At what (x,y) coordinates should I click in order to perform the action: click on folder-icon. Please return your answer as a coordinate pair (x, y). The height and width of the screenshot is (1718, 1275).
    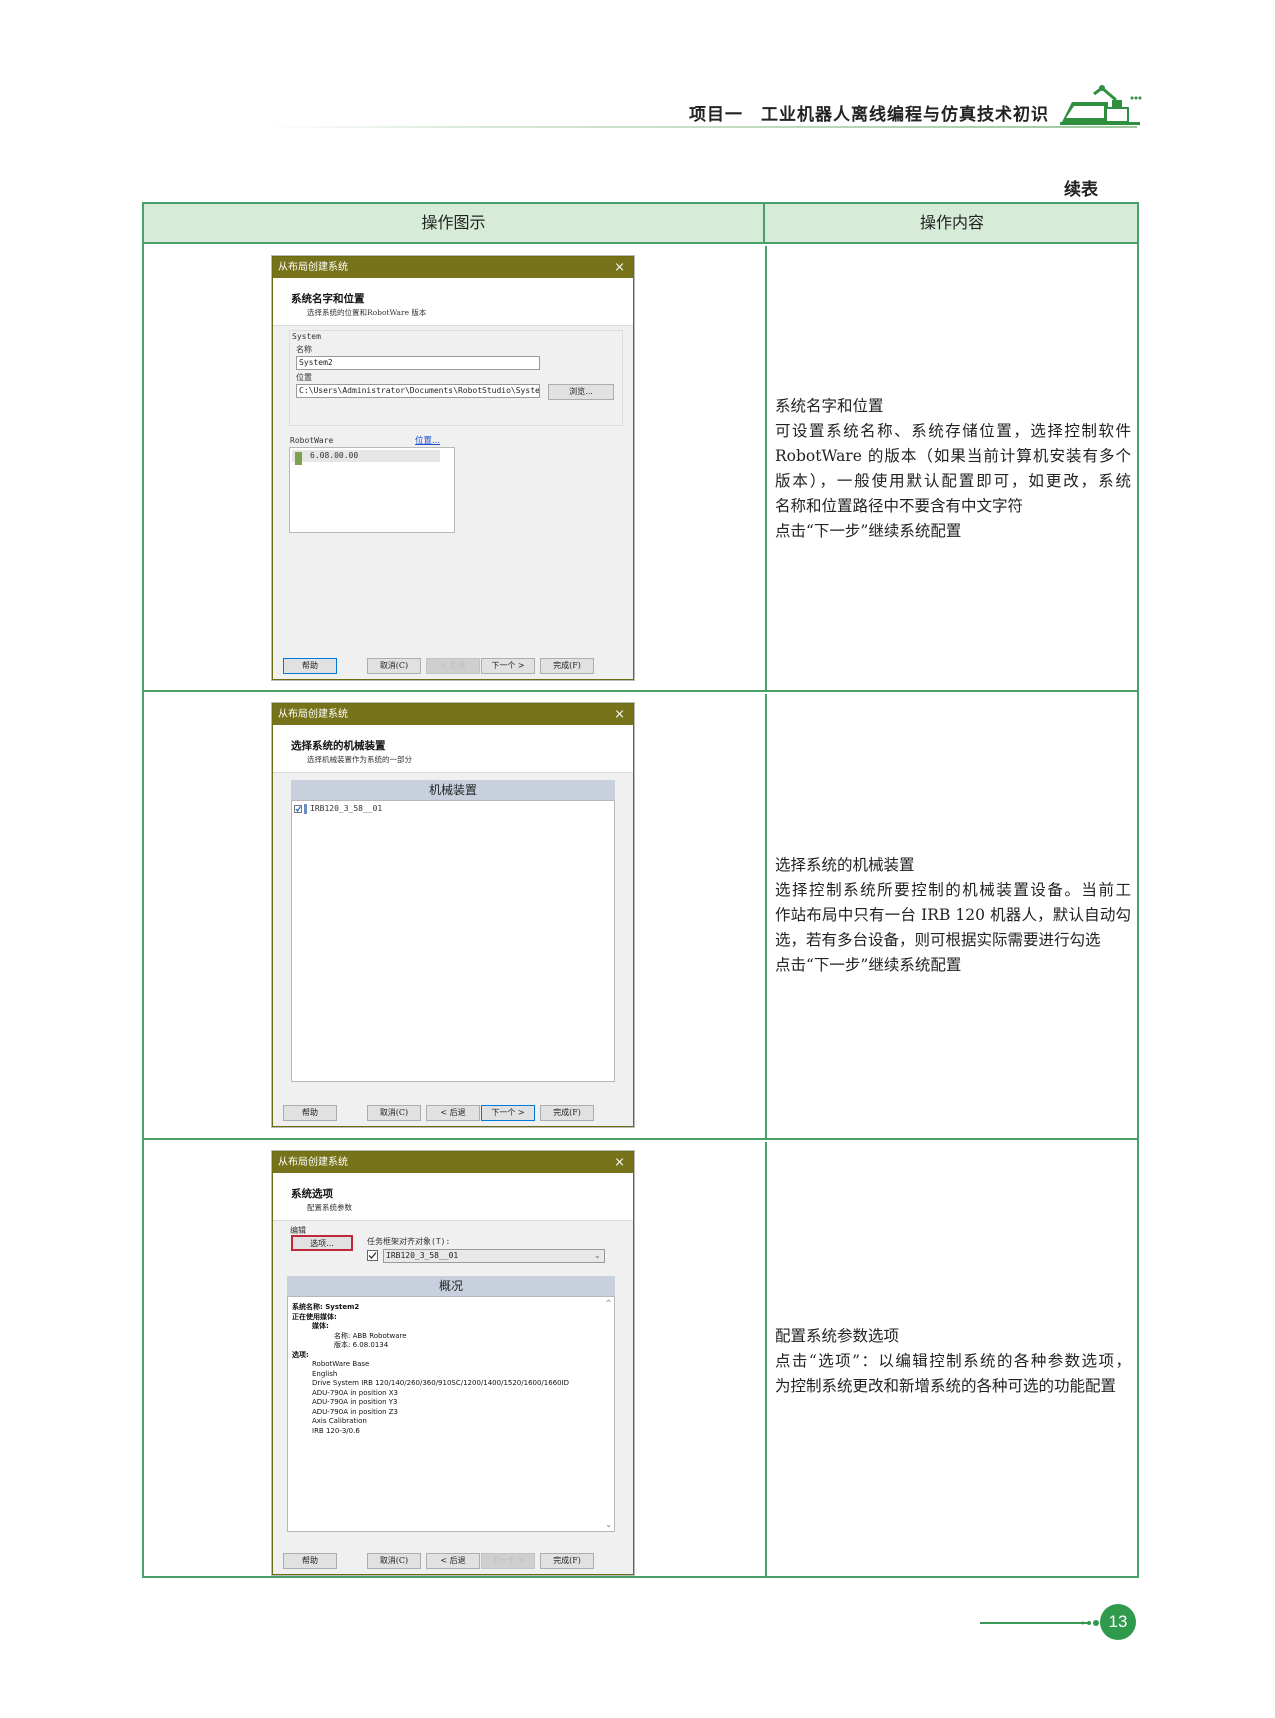
    Looking at the image, I should click on (298, 458).